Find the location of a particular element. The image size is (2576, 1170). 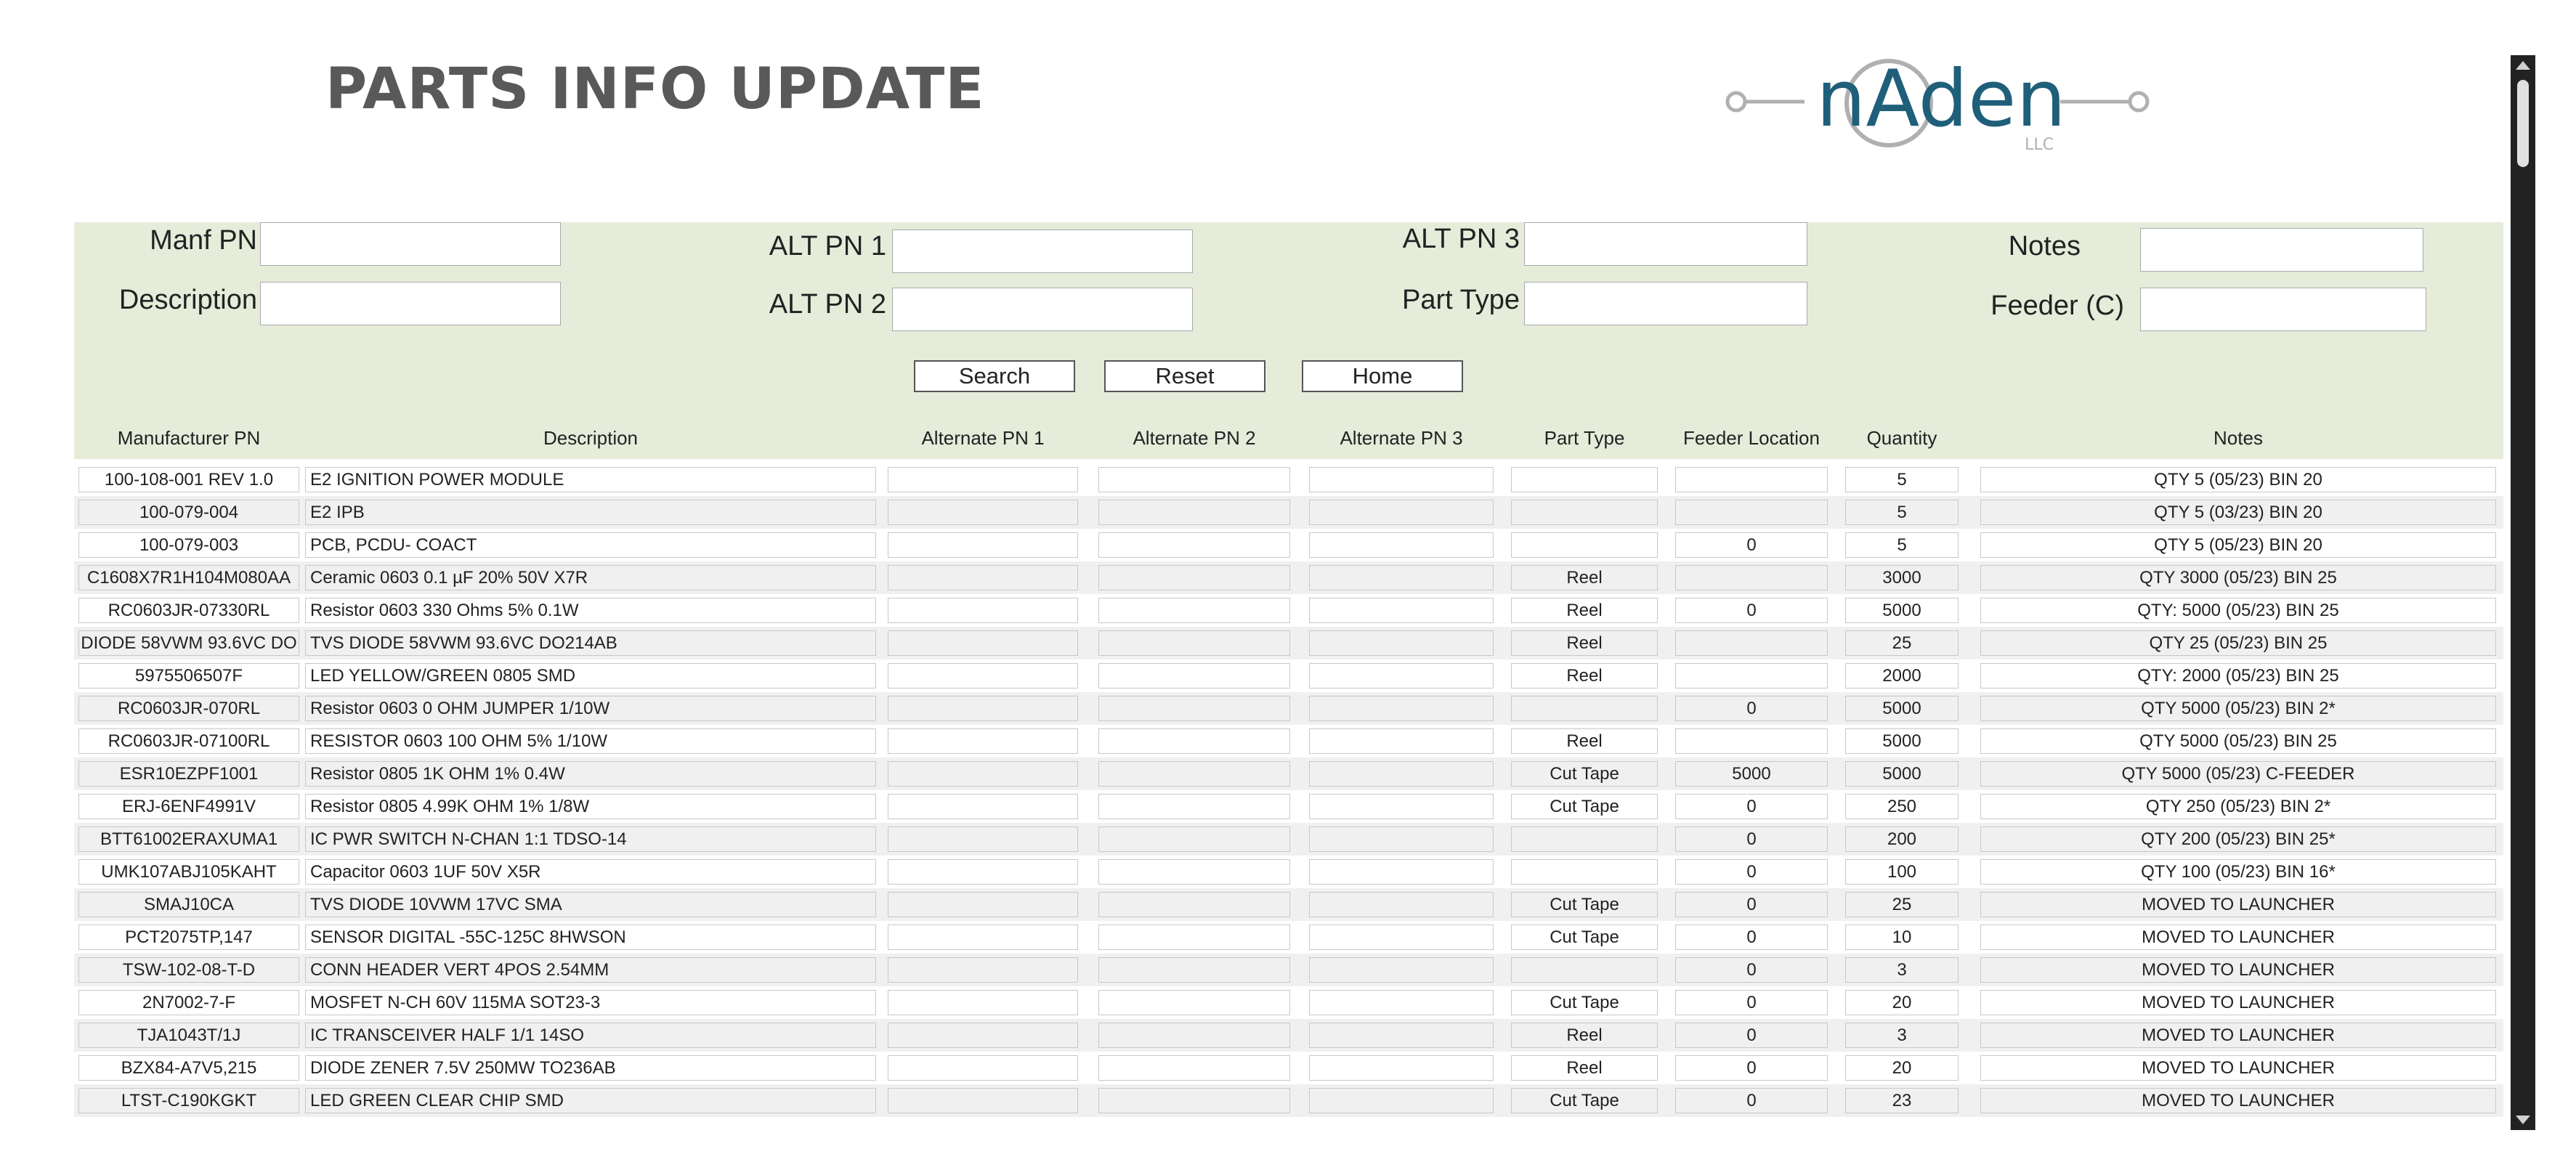

notes-cell: QTY 3000 (05/23) BIN 25 is located at coordinates (2238, 577).